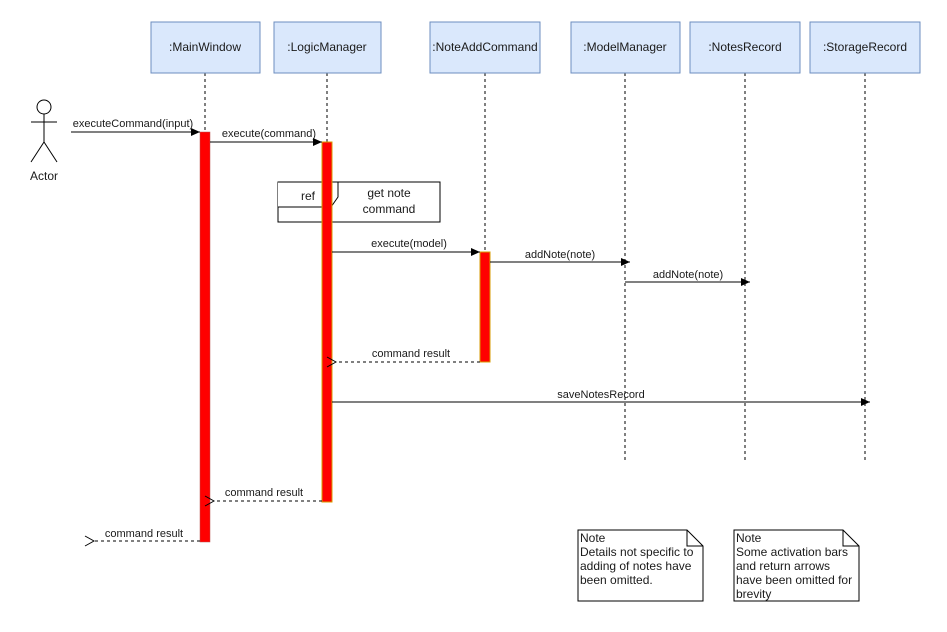 This screenshot has width=947, height=632. Describe the element at coordinates (600, 395) in the screenshot. I see `message-label: saveNotesRecord` at that location.